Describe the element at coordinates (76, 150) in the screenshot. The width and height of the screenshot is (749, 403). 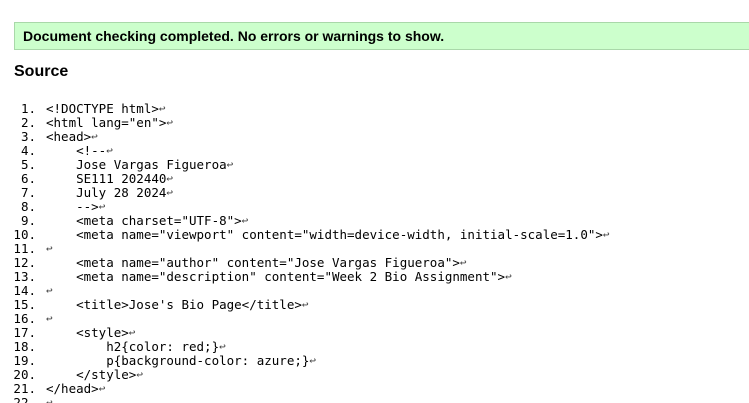
I see `line-code: <!--` at that location.